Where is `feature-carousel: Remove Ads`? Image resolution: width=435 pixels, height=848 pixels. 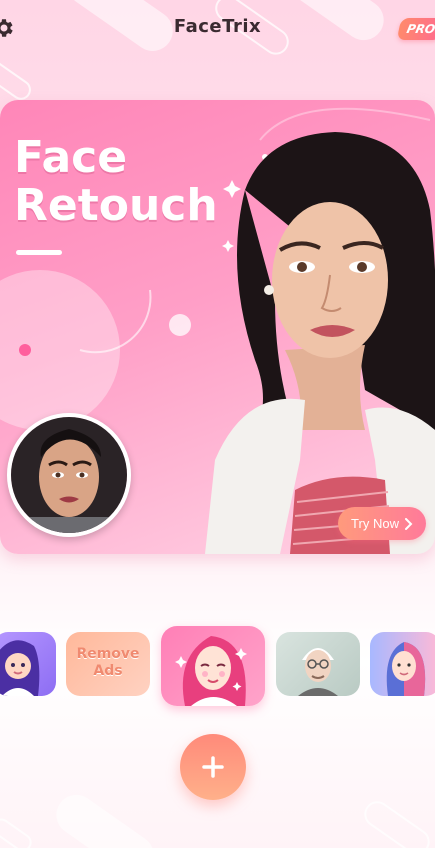
feature-carousel: Remove Ads is located at coordinates (217, 665).